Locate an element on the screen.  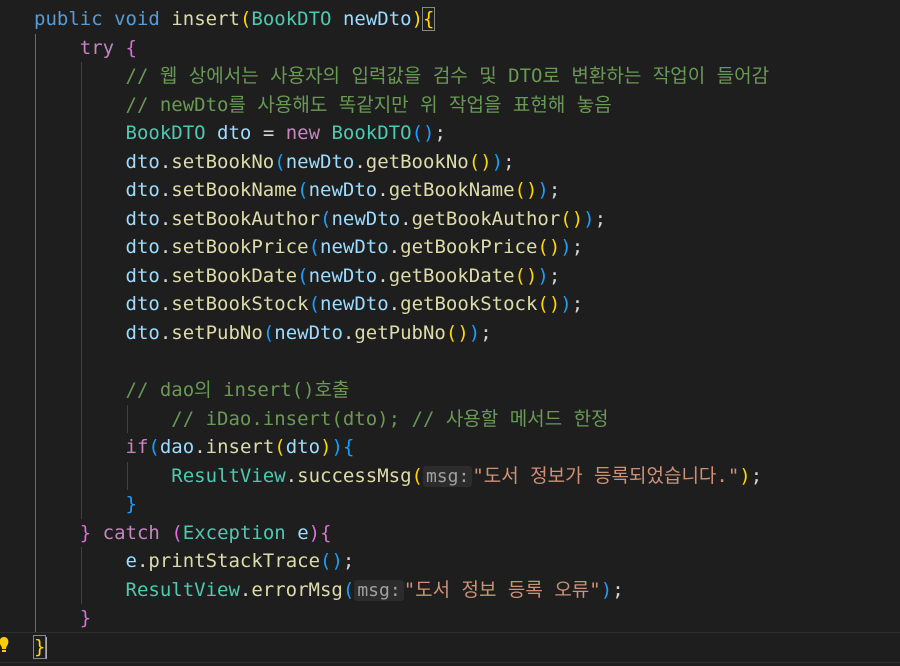
semicolon: ; is located at coordinates (440, 133).